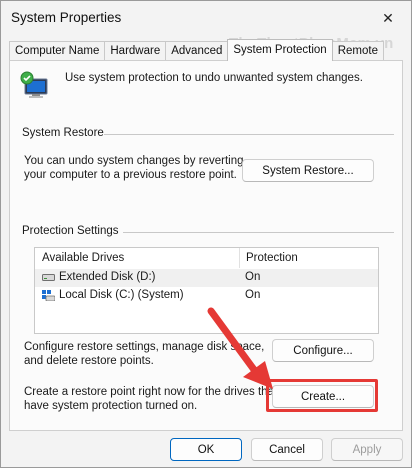 The image size is (412, 468). Describe the element at coordinates (57, 51) in the screenshot. I see `tab-computer-name: Computer Name` at that location.